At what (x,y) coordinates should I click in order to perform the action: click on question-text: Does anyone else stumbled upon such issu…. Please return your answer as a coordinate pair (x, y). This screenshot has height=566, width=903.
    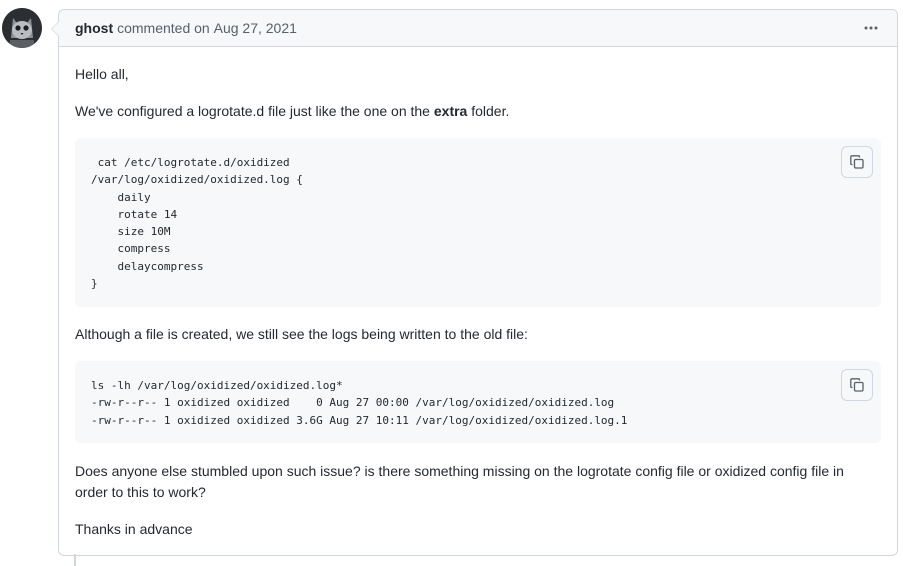
    Looking at the image, I should click on (459, 481).